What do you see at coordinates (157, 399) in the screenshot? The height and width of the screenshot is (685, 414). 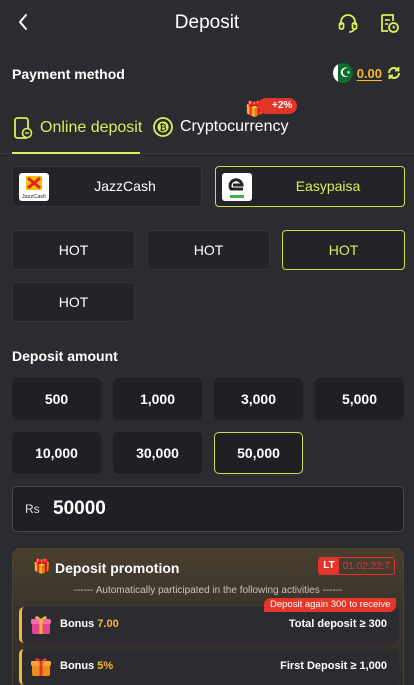 I see `amount-option: 1,000` at bounding box center [157, 399].